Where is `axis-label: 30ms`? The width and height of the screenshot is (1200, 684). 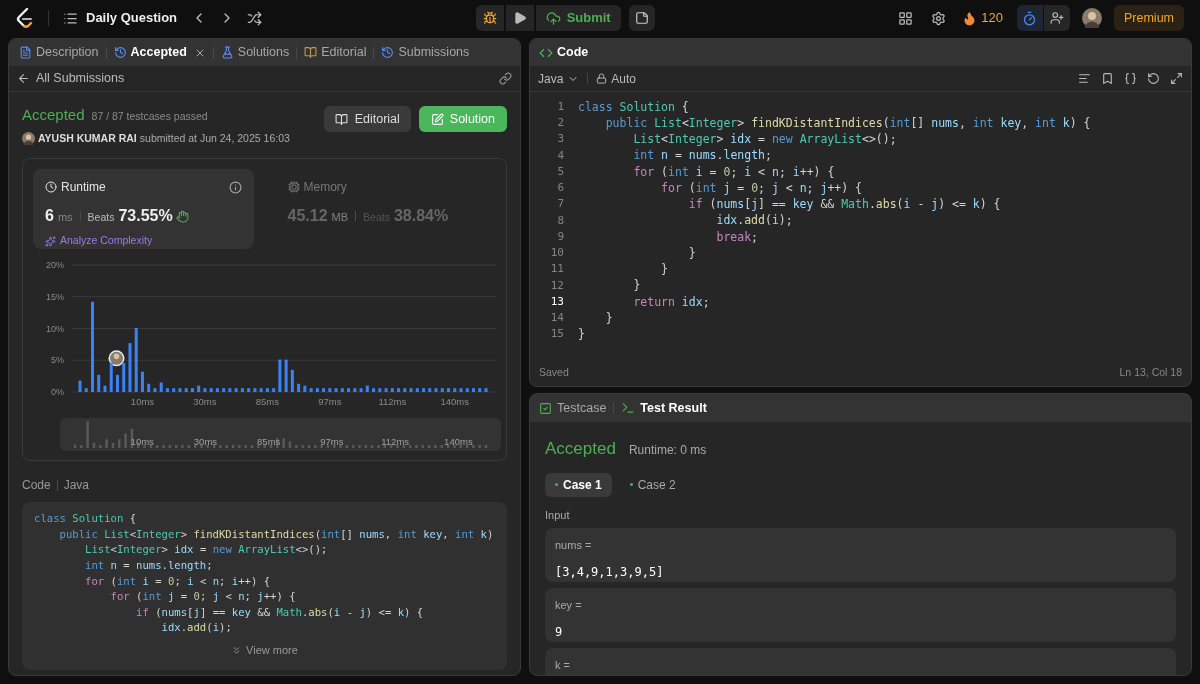
axis-label: 30ms is located at coordinates (205, 402).